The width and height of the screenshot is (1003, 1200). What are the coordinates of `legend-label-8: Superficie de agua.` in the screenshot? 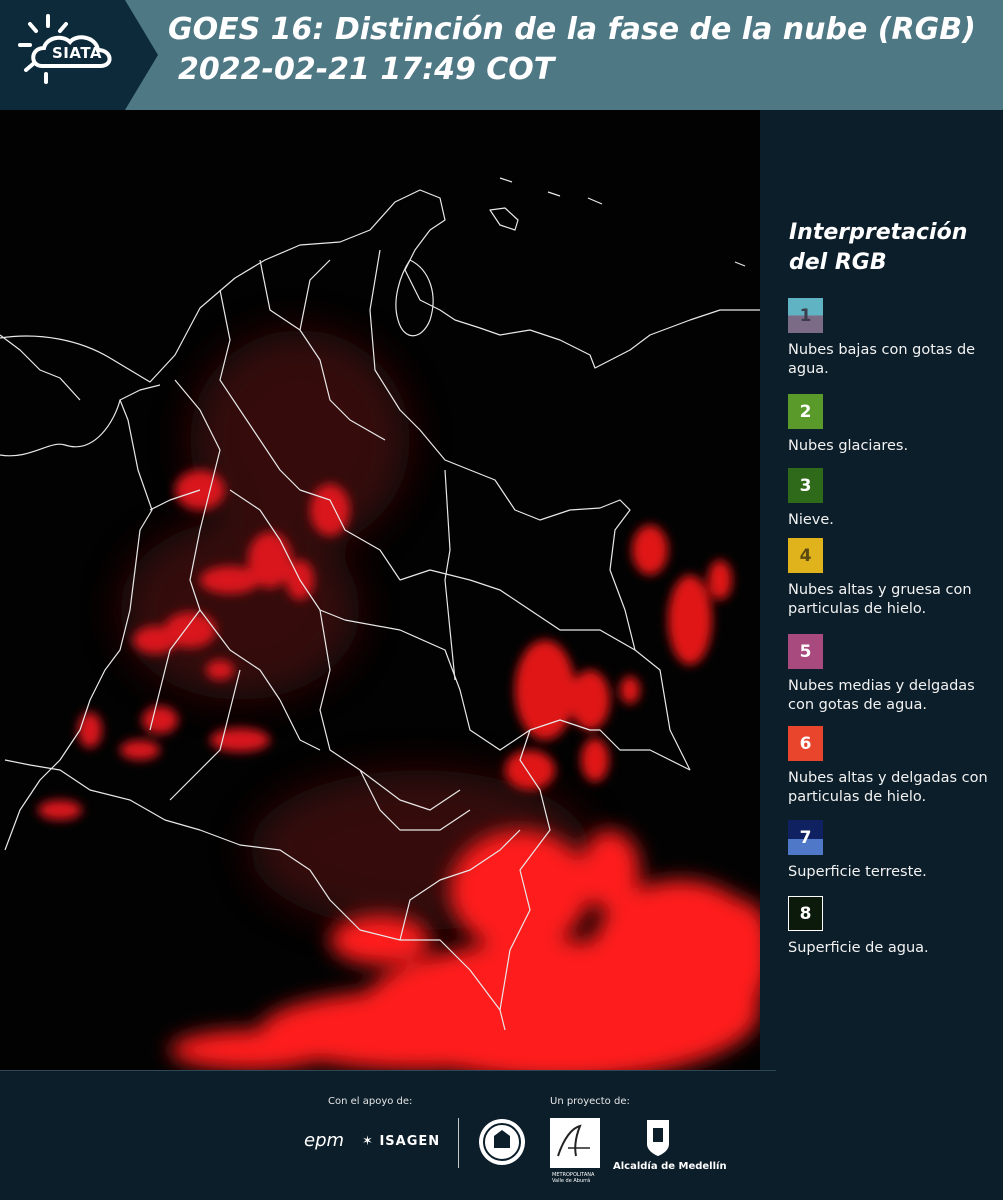 It's located at (858, 948).